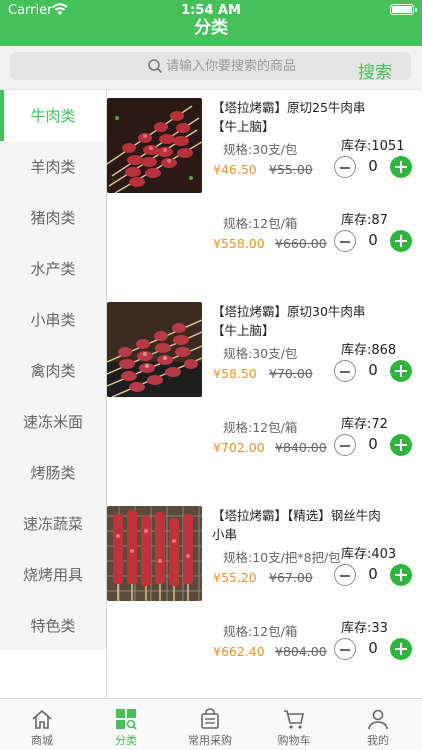 The height and width of the screenshot is (750, 422). Describe the element at coordinates (155, 66) in the screenshot. I see `search-icon` at that location.